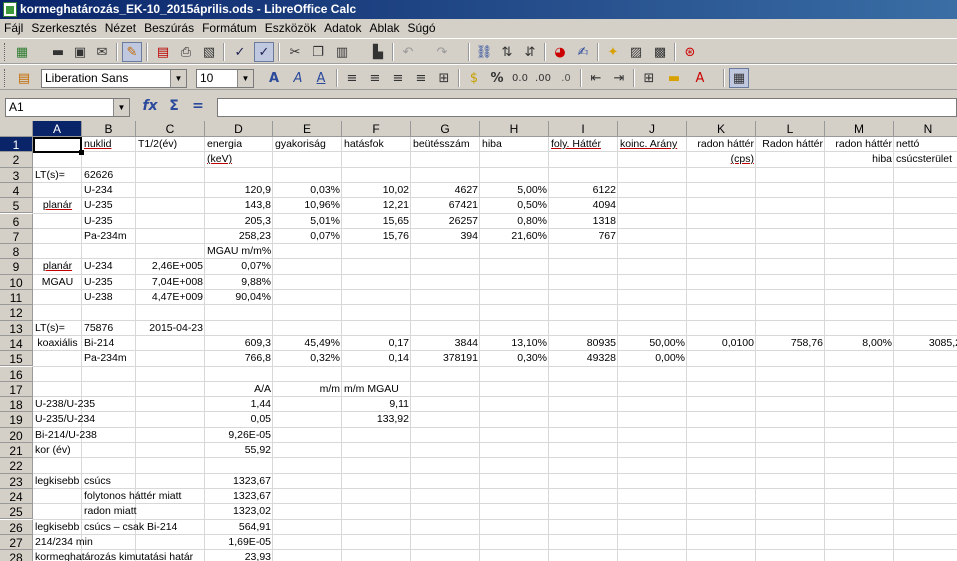  I want to click on merge-cells-icon: ⊞, so click(444, 78).